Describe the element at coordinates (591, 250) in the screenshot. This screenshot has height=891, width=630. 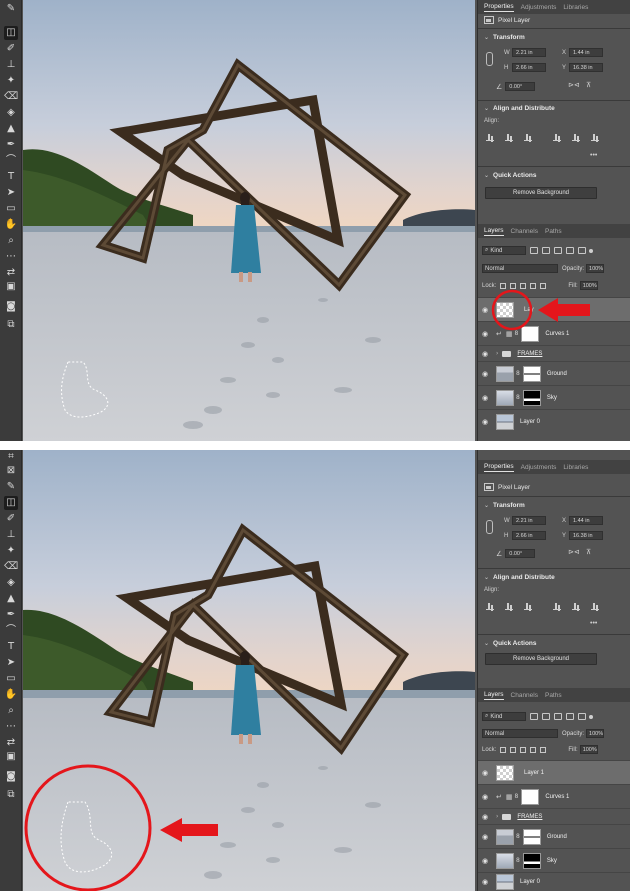
I see `filter-toggle-icon` at that location.